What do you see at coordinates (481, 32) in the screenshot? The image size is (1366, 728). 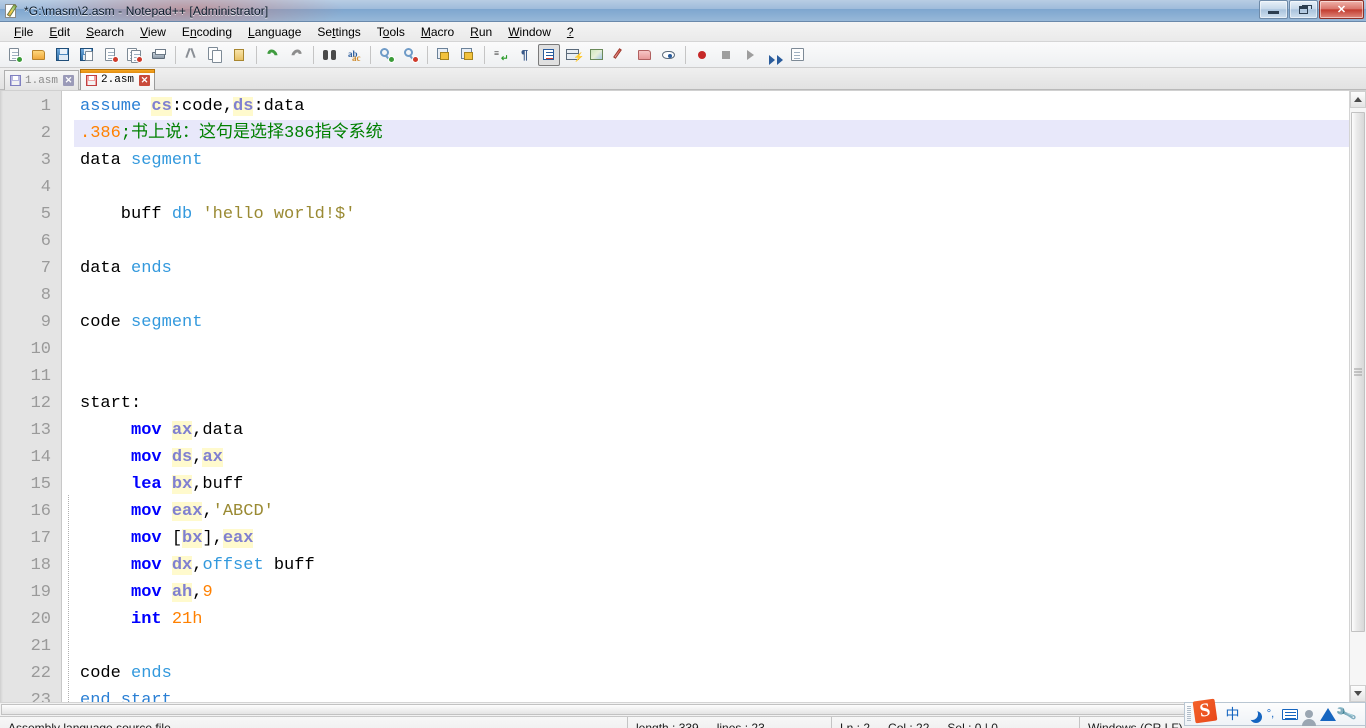 I see `menu-run: Run` at bounding box center [481, 32].